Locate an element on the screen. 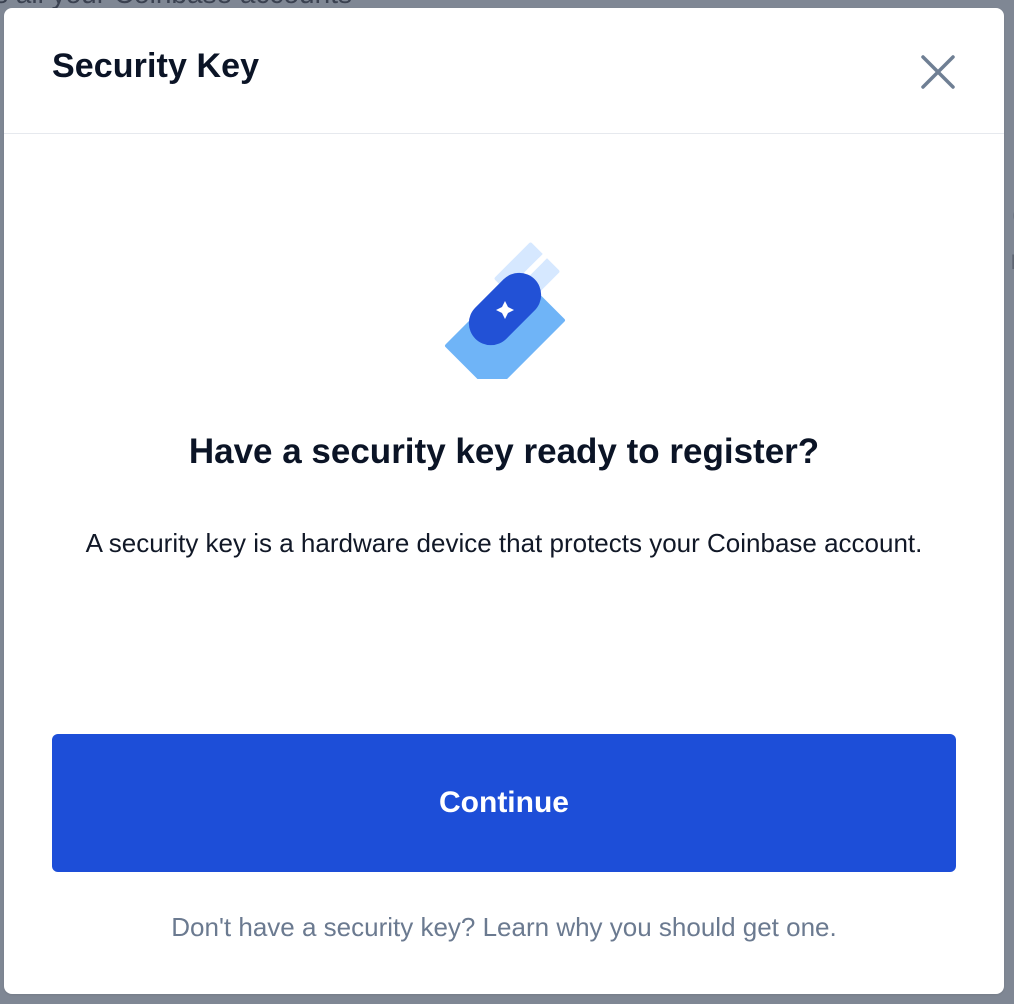  registration-headline: Have a security key ready to register? is located at coordinates (504, 451).